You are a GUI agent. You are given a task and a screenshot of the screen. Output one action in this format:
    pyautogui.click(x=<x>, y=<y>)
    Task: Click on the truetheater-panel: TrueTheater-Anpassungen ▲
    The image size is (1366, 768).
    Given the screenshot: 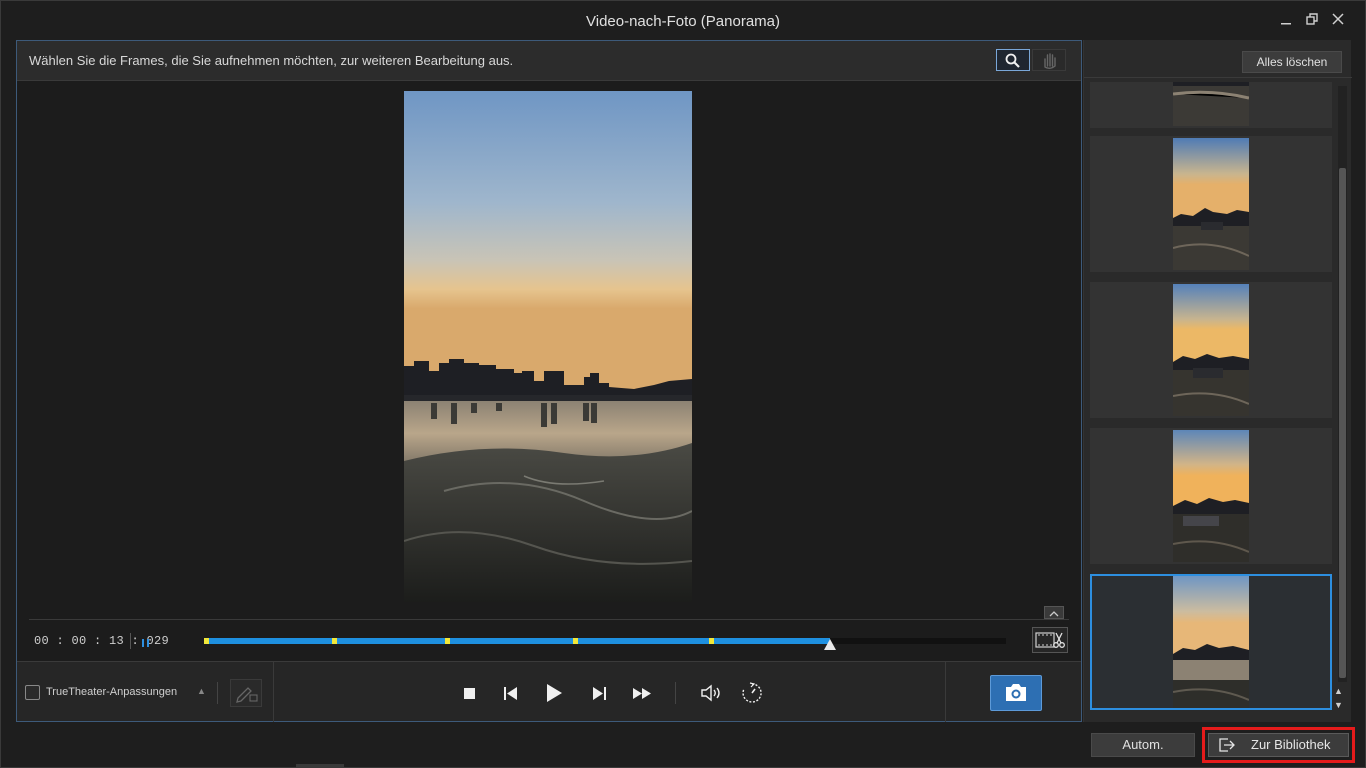 What is the action you would take?
    pyautogui.click(x=145, y=692)
    